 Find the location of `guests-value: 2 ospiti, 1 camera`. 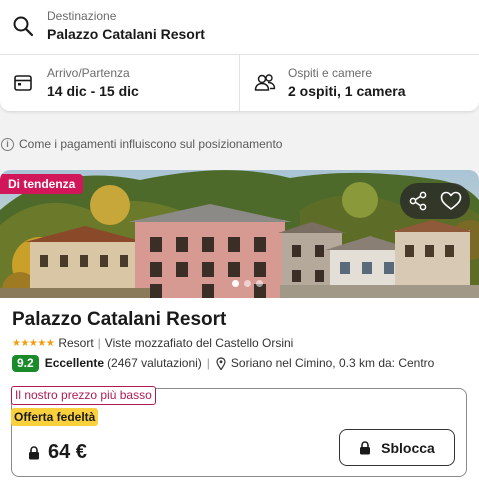

guests-value: 2 ospiti, 1 camera is located at coordinates (347, 91).